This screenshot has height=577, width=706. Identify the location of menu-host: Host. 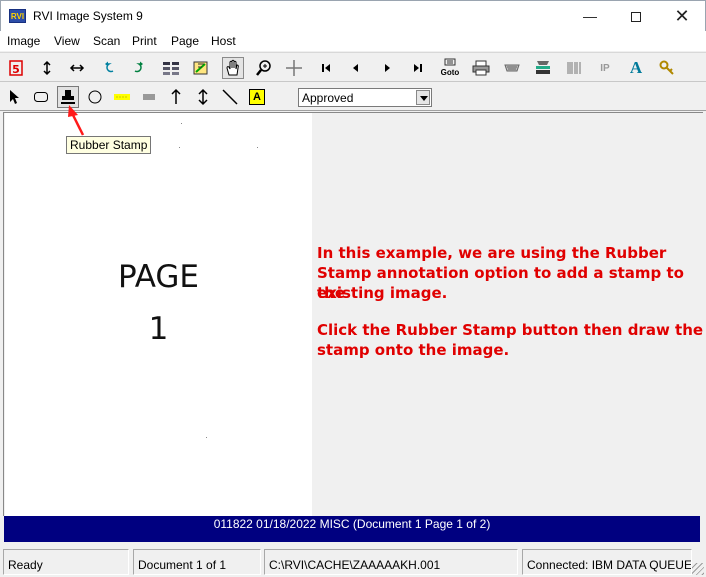
(223, 41).